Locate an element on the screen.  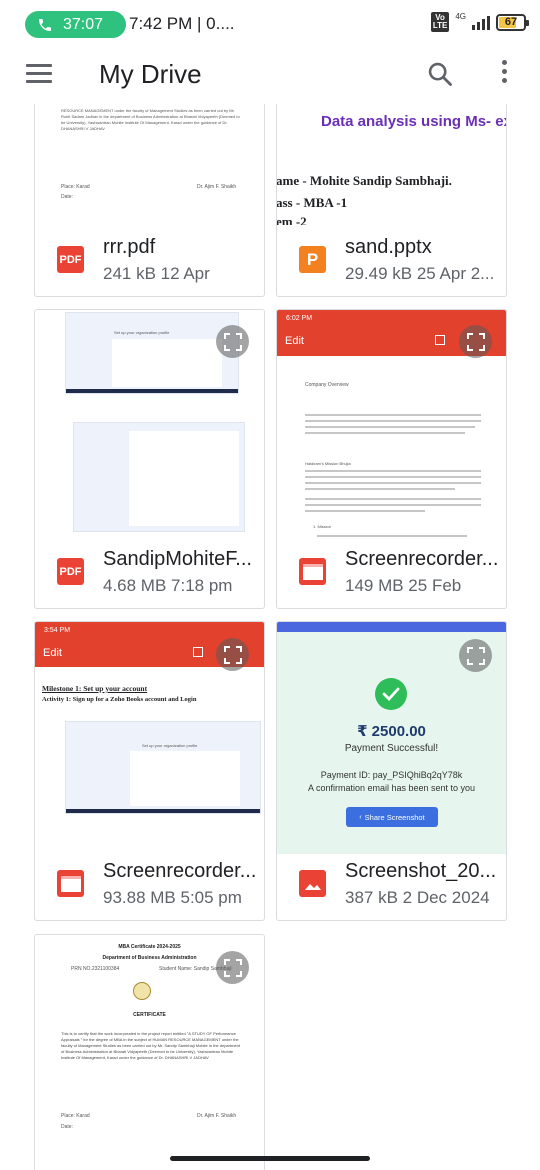
share-label: Share Screenshot is located at coordinates (394, 817).